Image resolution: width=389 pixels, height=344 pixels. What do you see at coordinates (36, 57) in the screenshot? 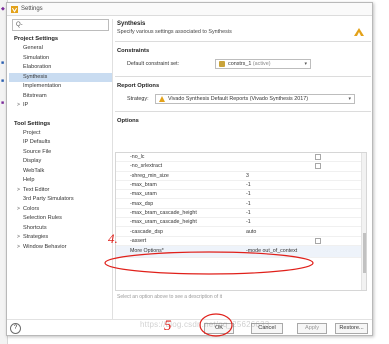
I see `nav-item-label: Simulation` at bounding box center [36, 57].